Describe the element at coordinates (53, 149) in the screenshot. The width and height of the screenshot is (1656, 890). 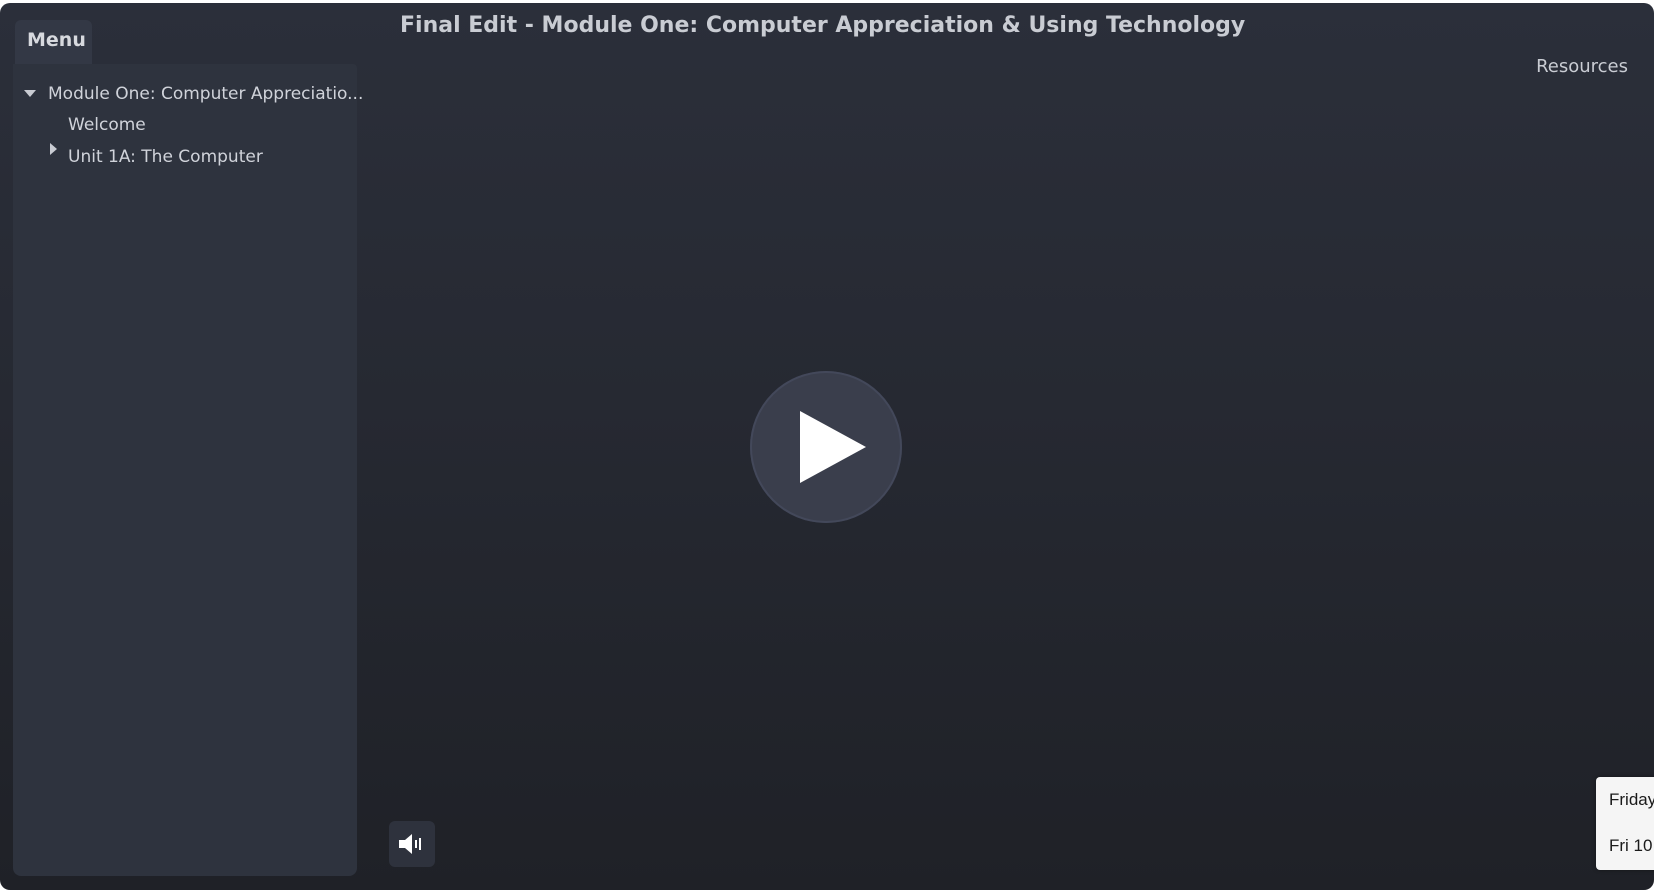
I see `caret-right-icon` at that location.